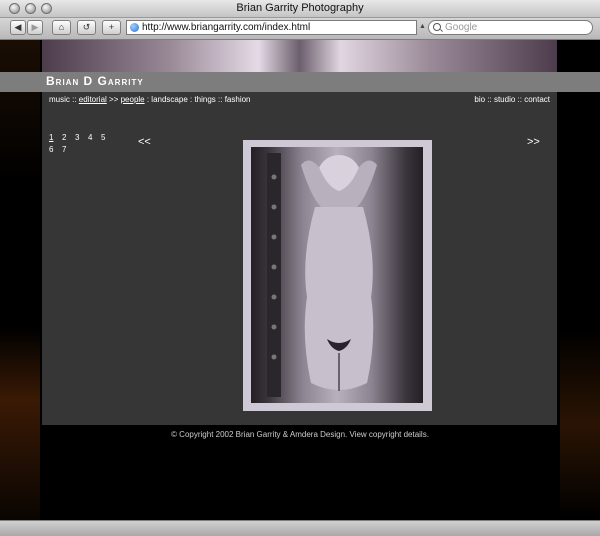 The width and height of the screenshot is (600, 536). What do you see at coordinates (322, 275) in the screenshot?
I see `photo-figure` at bounding box center [322, 275].